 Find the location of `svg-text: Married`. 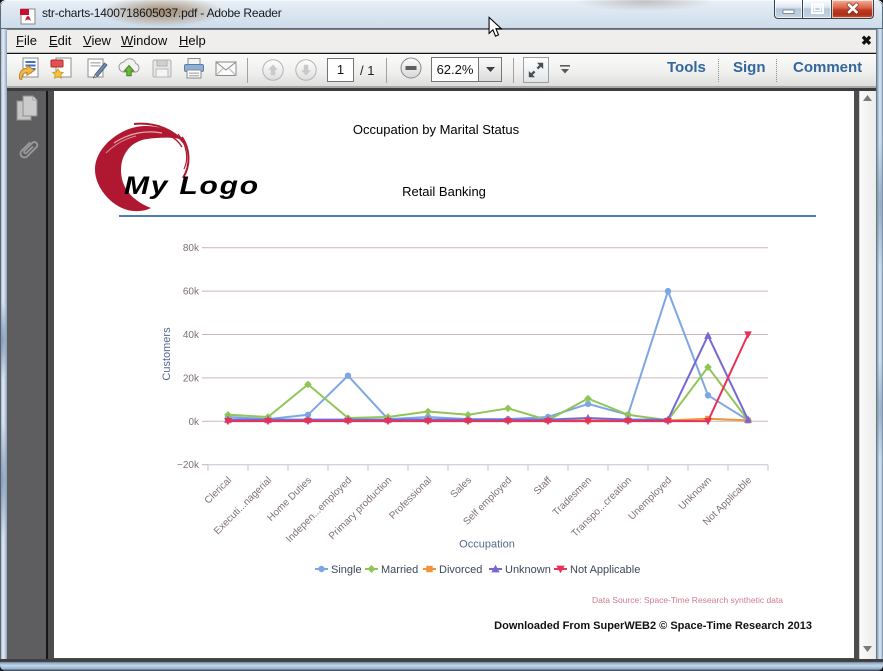

svg-text: Married is located at coordinates (399, 570).